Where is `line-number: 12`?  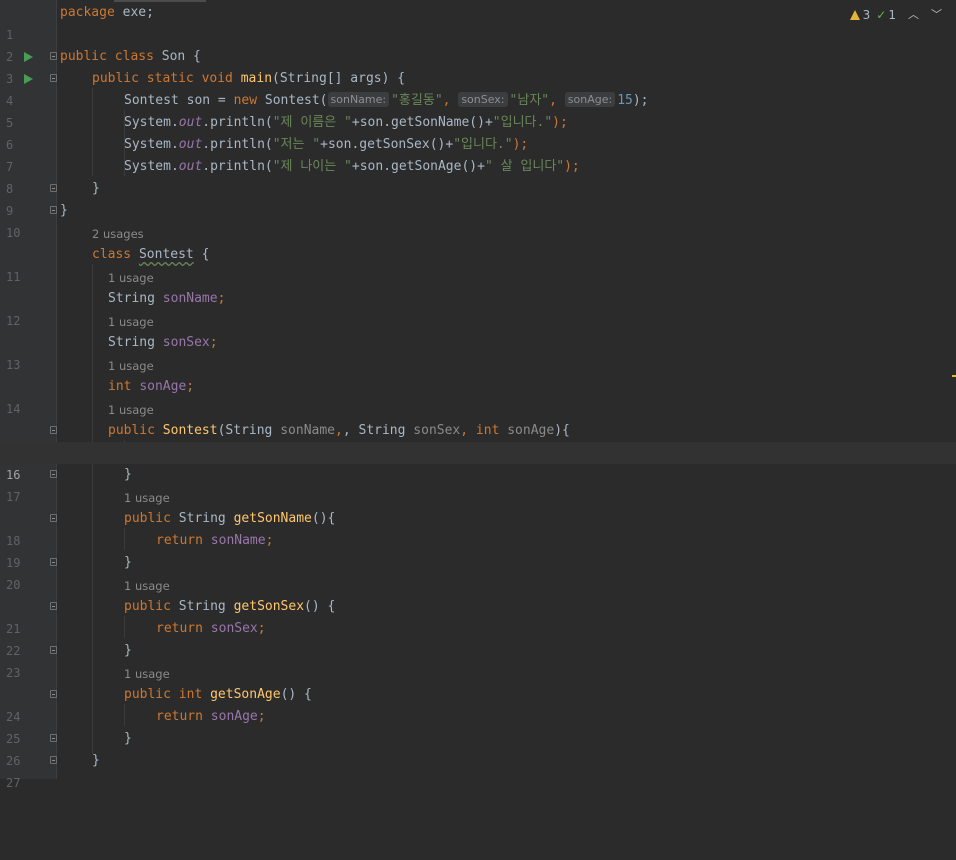
line-number: 12 is located at coordinates (13, 321).